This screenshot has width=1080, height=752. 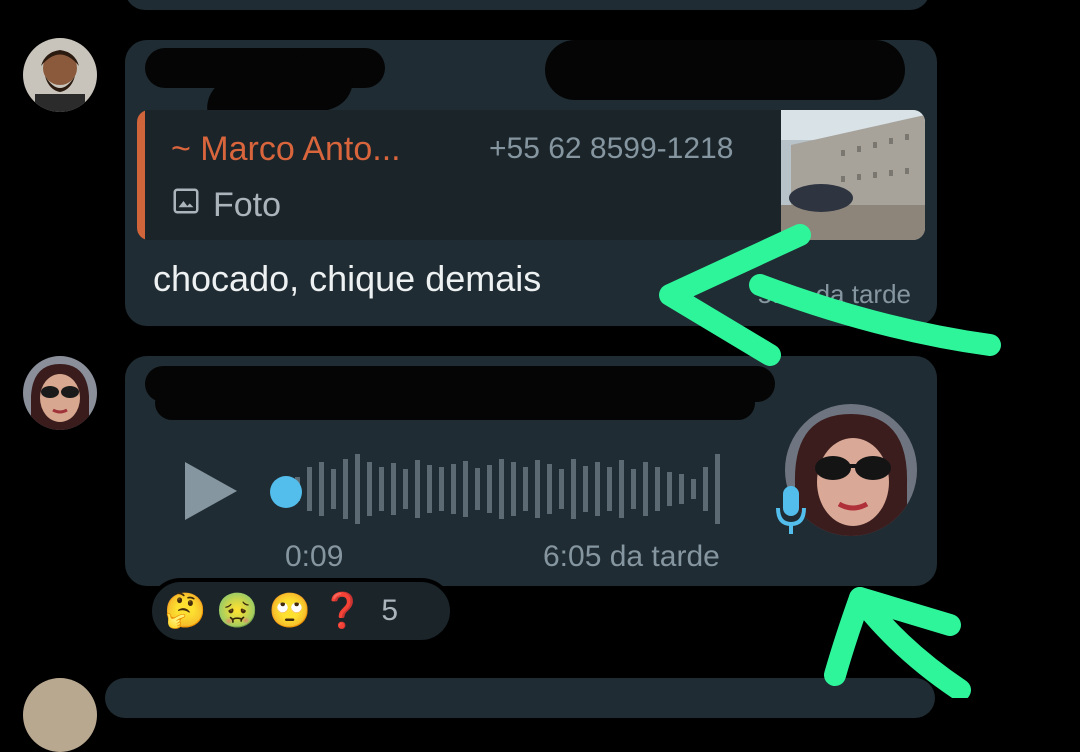 What do you see at coordinates (237, 611) in the screenshot?
I see `reaction-emoji: 🤢` at bounding box center [237, 611].